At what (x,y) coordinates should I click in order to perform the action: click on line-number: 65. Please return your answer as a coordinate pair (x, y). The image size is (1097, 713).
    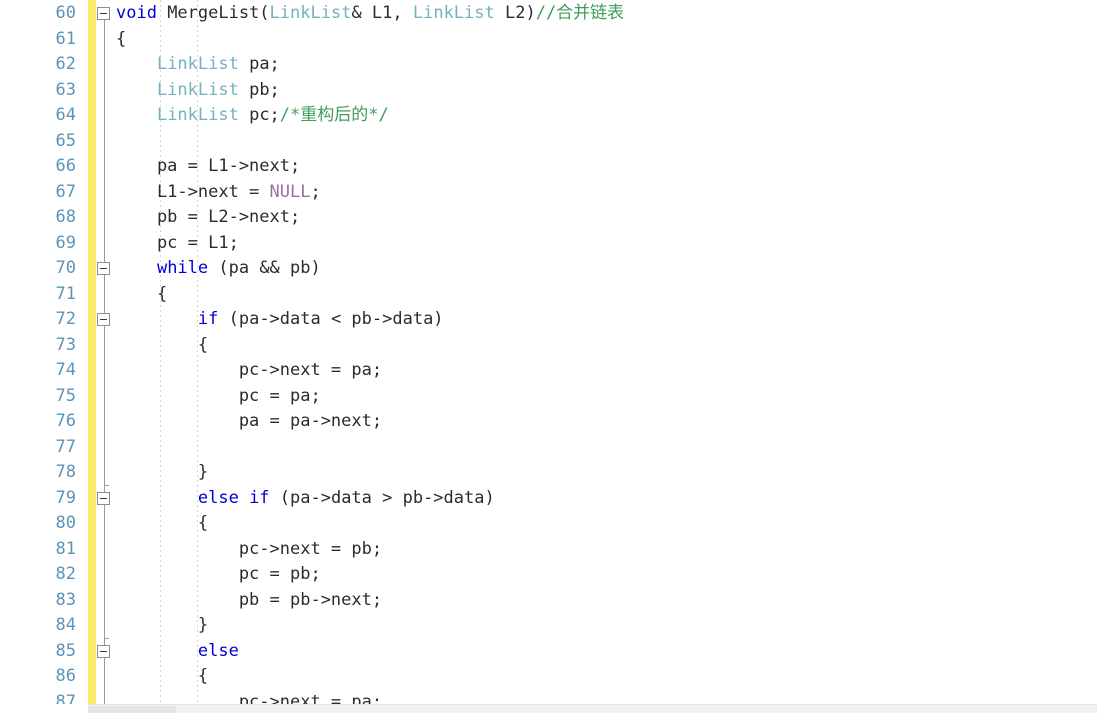
    Looking at the image, I should click on (65, 140).